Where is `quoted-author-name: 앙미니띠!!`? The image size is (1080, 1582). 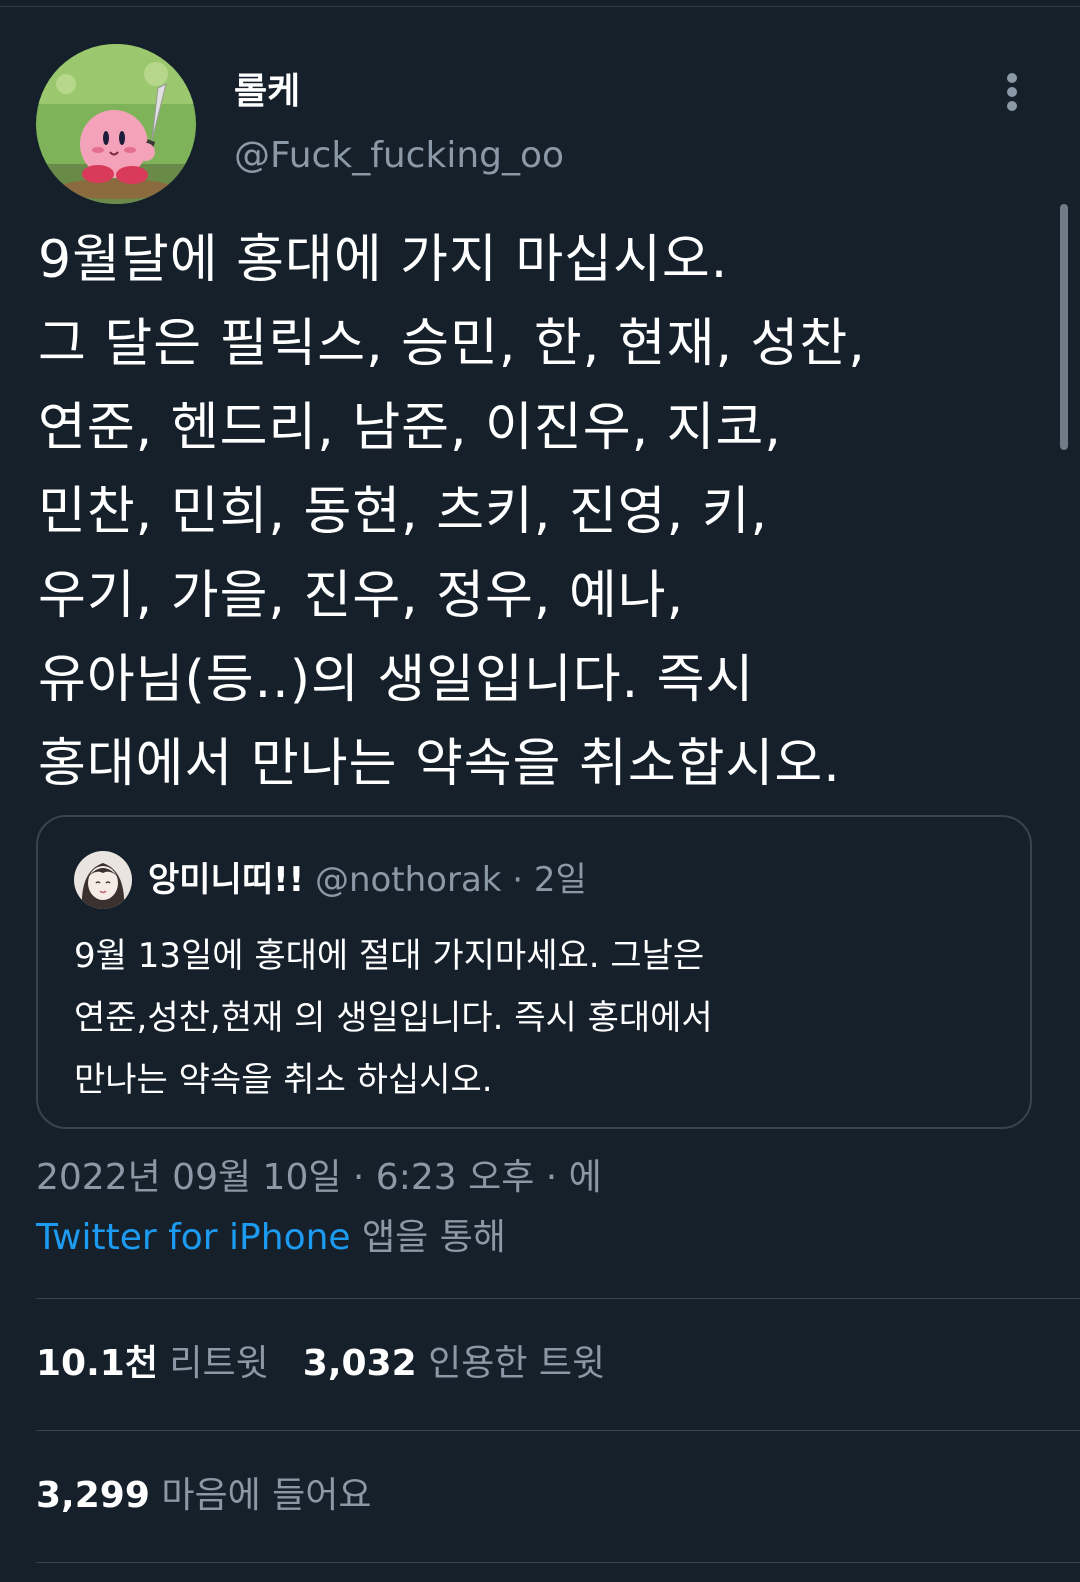
quoted-author-name: 앙미니띠!! is located at coordinates (226, 880).